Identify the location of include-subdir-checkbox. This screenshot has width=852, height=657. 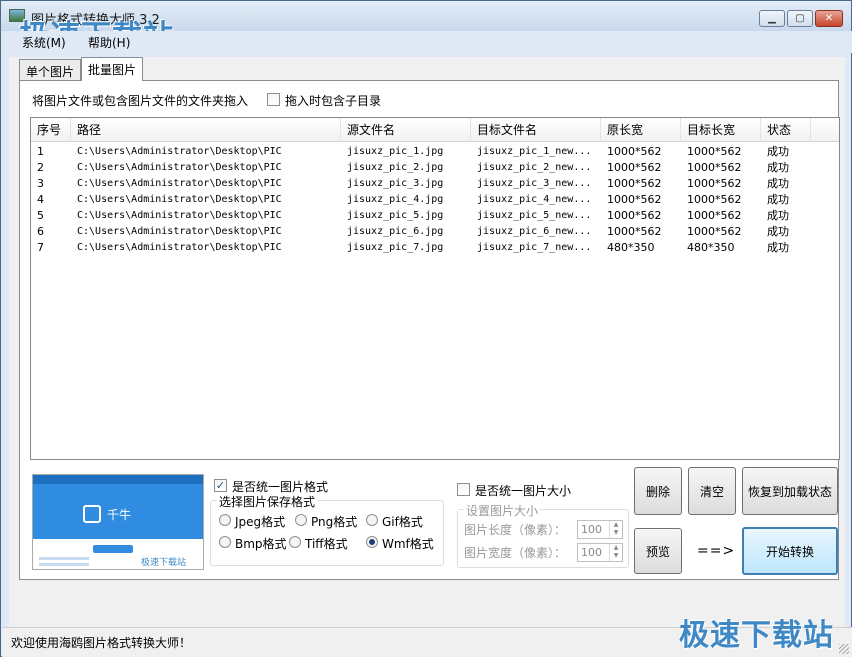
(273, 99).